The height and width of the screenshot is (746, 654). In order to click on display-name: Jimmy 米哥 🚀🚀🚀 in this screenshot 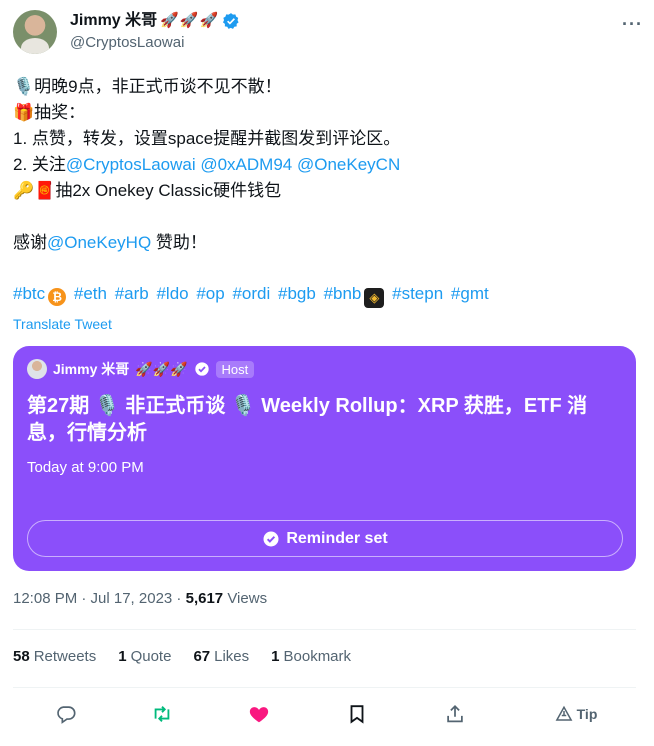, I will do `click(155, 21)`.